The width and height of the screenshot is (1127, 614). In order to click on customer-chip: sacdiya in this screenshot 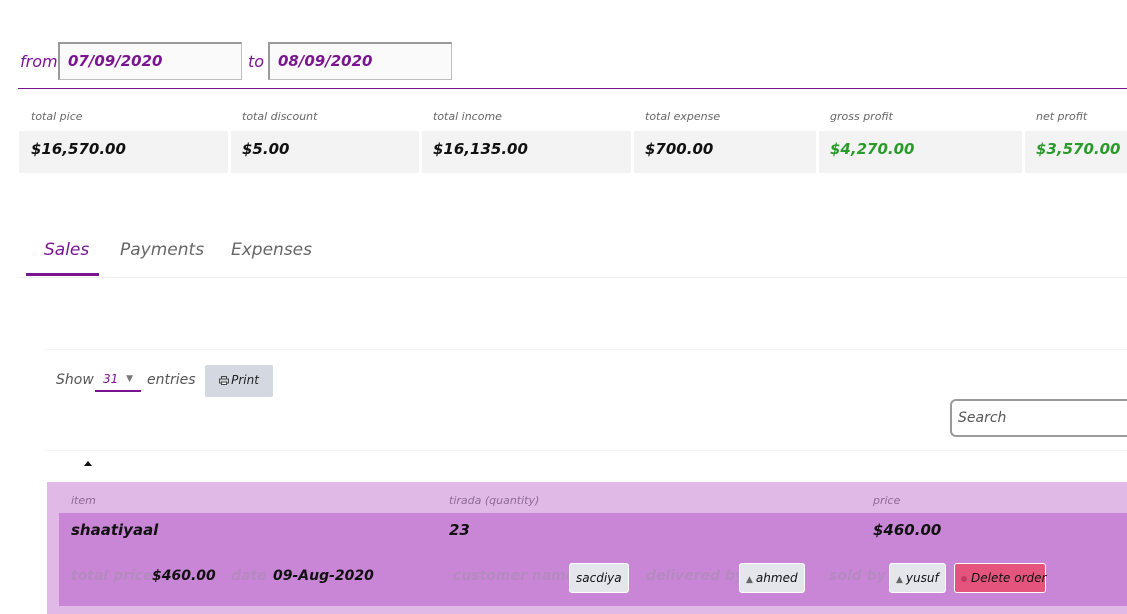, I will do `click(599, 578)`.